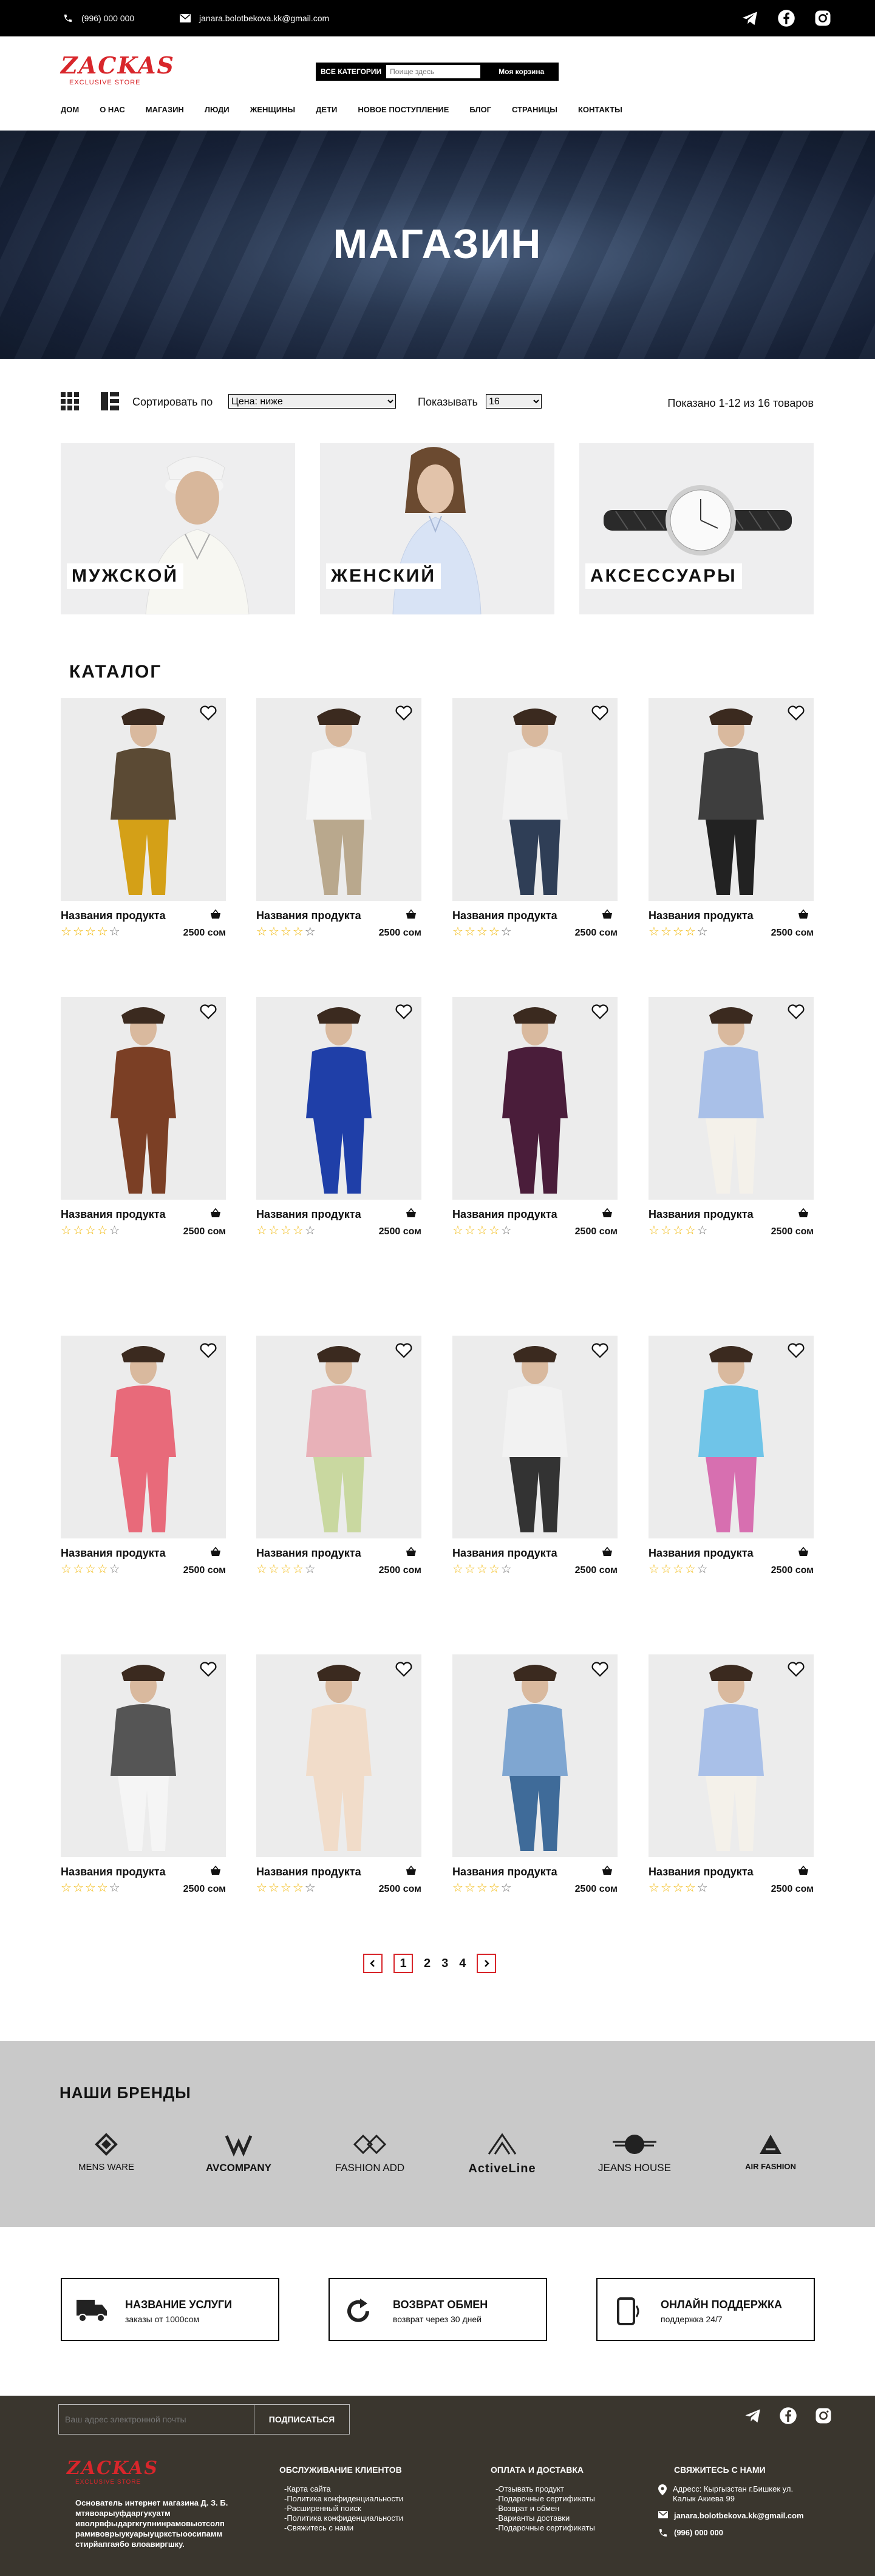  Describe the element at coordinates (502, 2156) in the screenshot. I see `brand-activeline: ActiveLine` at that location.